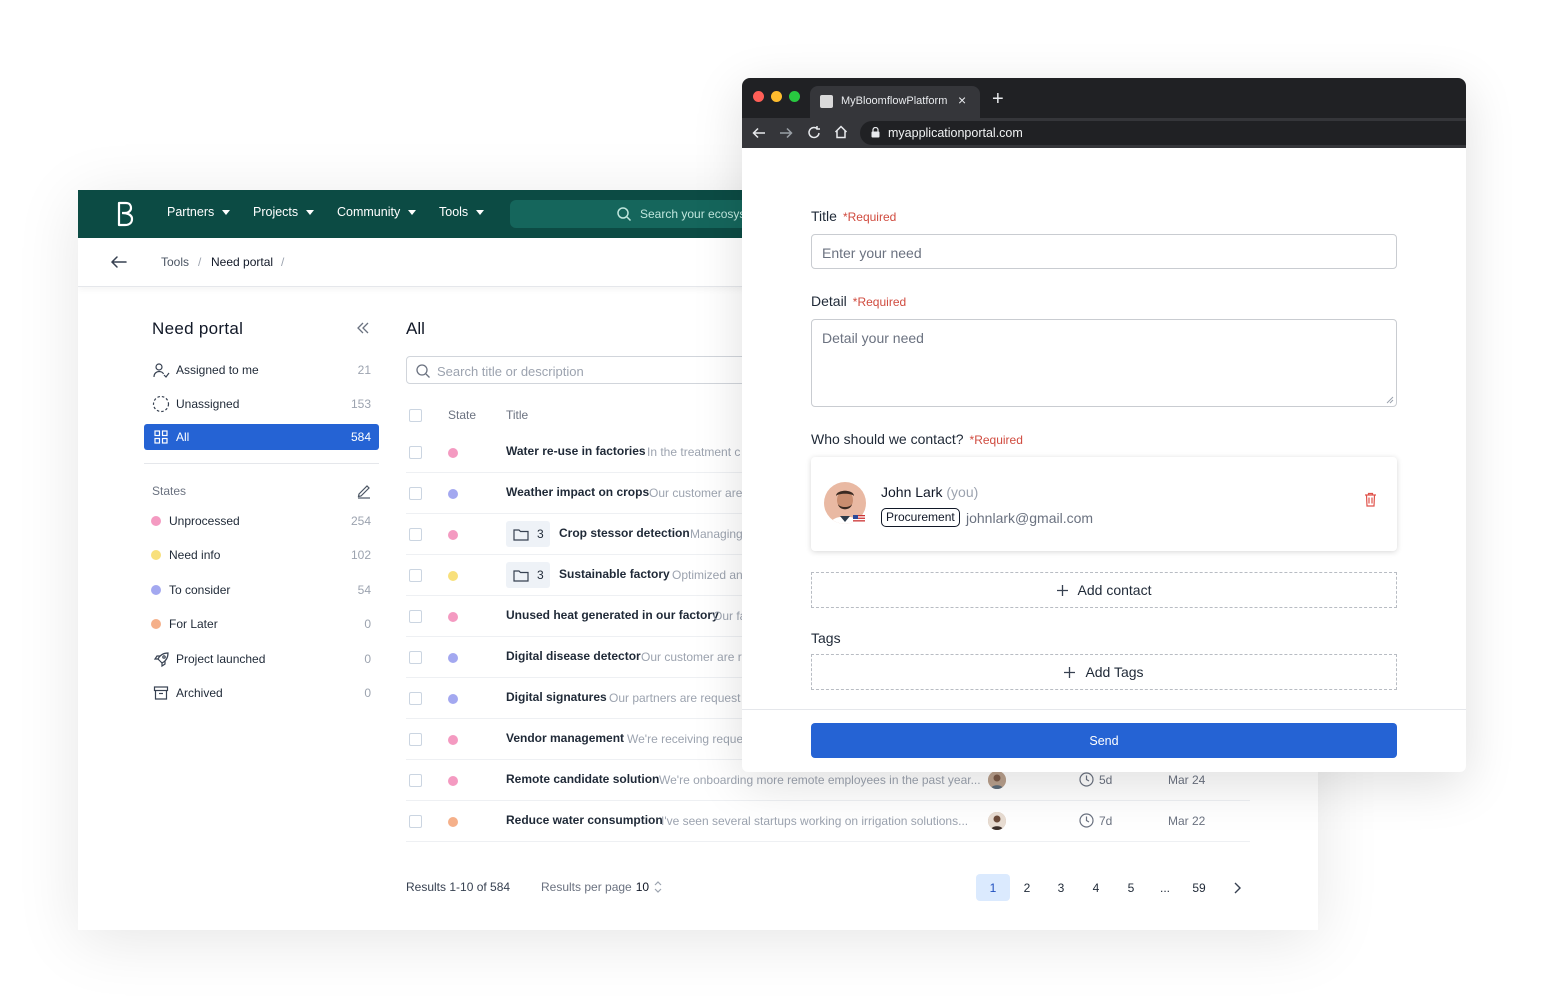 The width and height of the screenshot is (1542, 1006). I want to click on detail-label-text: Detail, so click(829, 301).